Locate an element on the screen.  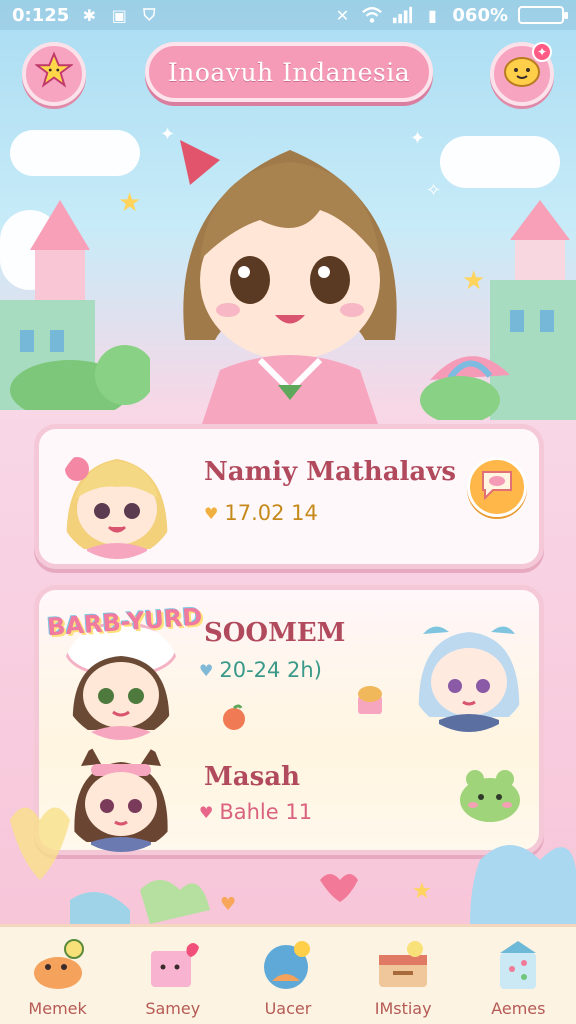
notification-badge: ✦ is located at coordinates (542, 52).